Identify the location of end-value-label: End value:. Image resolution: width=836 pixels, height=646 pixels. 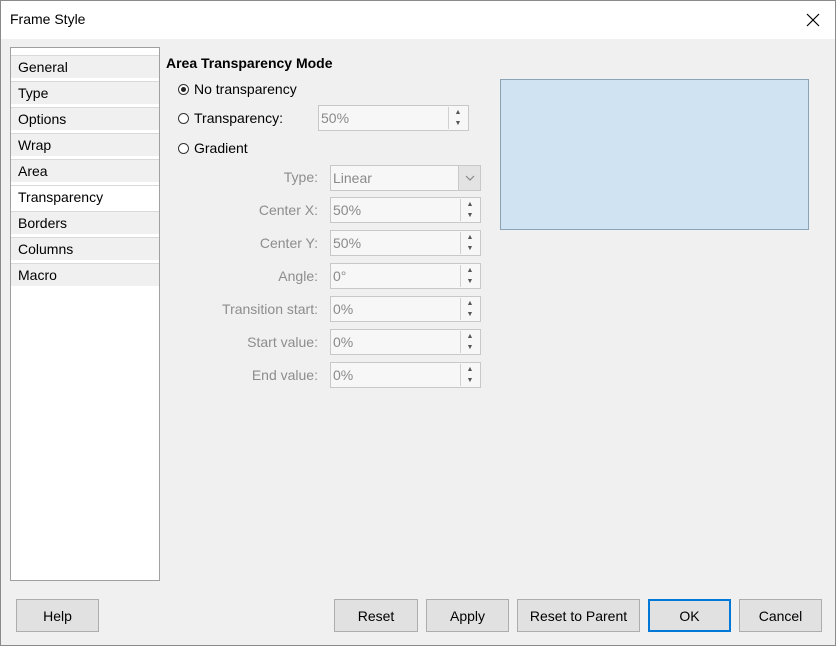
(284, 375).